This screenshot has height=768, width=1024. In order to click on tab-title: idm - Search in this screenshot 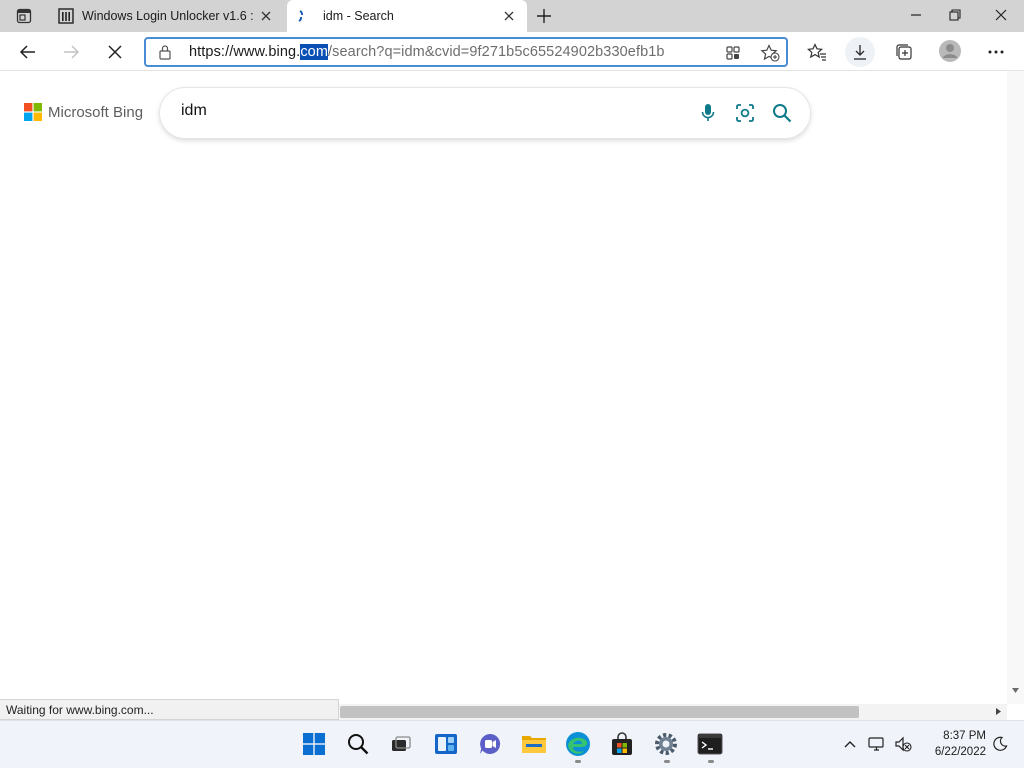, I will do `click(358, 16)`.